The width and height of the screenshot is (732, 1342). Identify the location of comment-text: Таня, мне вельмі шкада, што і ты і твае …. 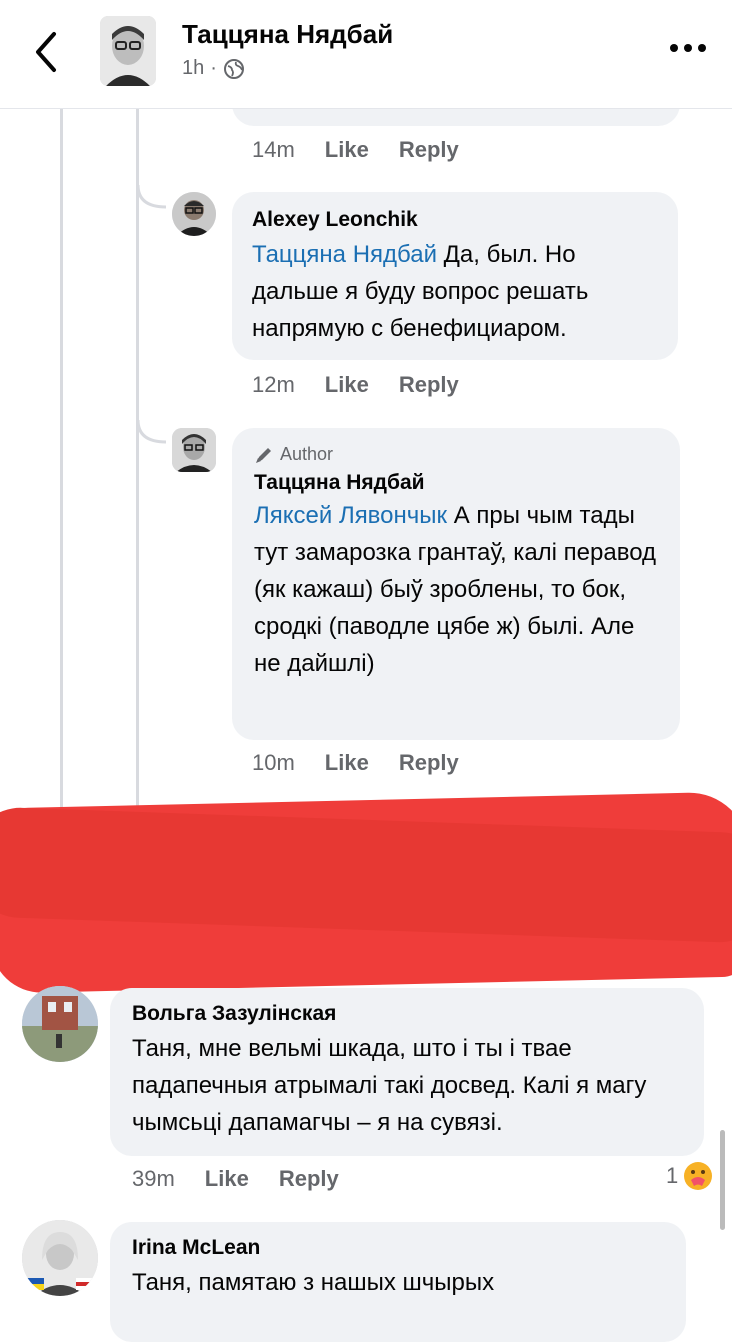
(389, 1085).